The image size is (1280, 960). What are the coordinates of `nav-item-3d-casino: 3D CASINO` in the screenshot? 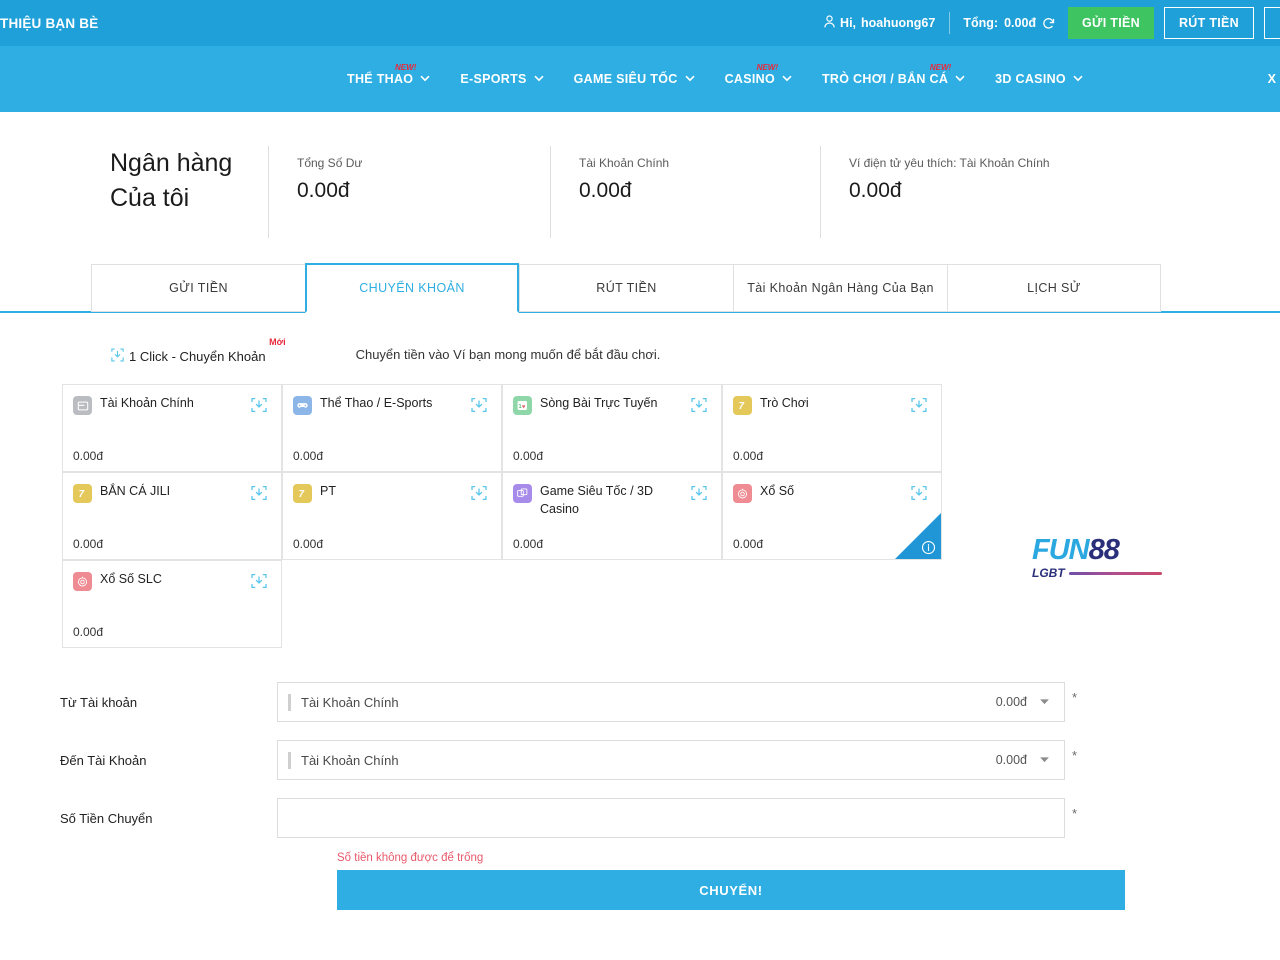 It's located at (1039, 79).